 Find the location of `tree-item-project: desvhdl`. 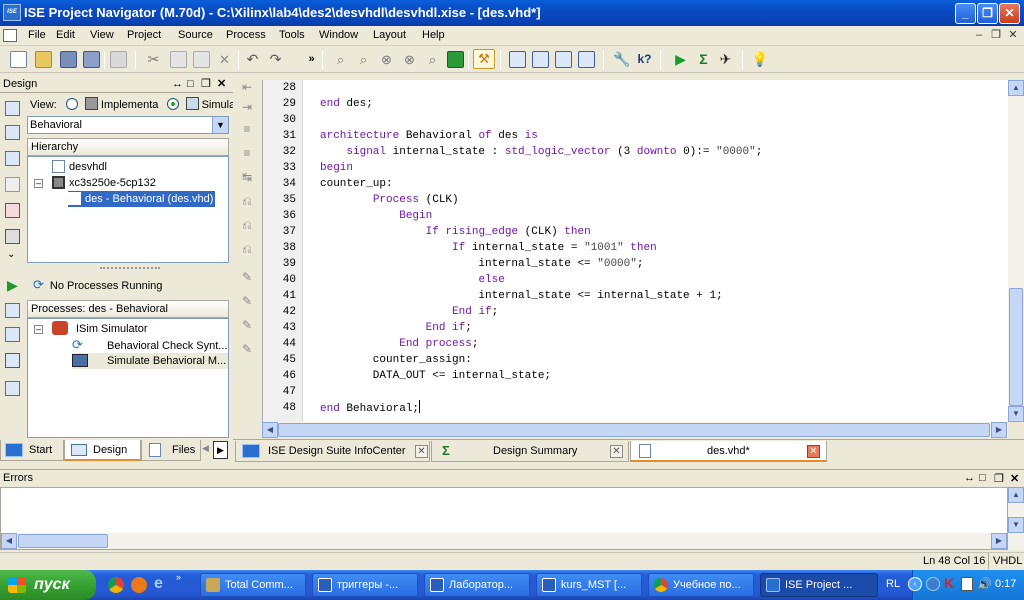

tree-item-project: desvhdl is located at coordinates (79, 167).